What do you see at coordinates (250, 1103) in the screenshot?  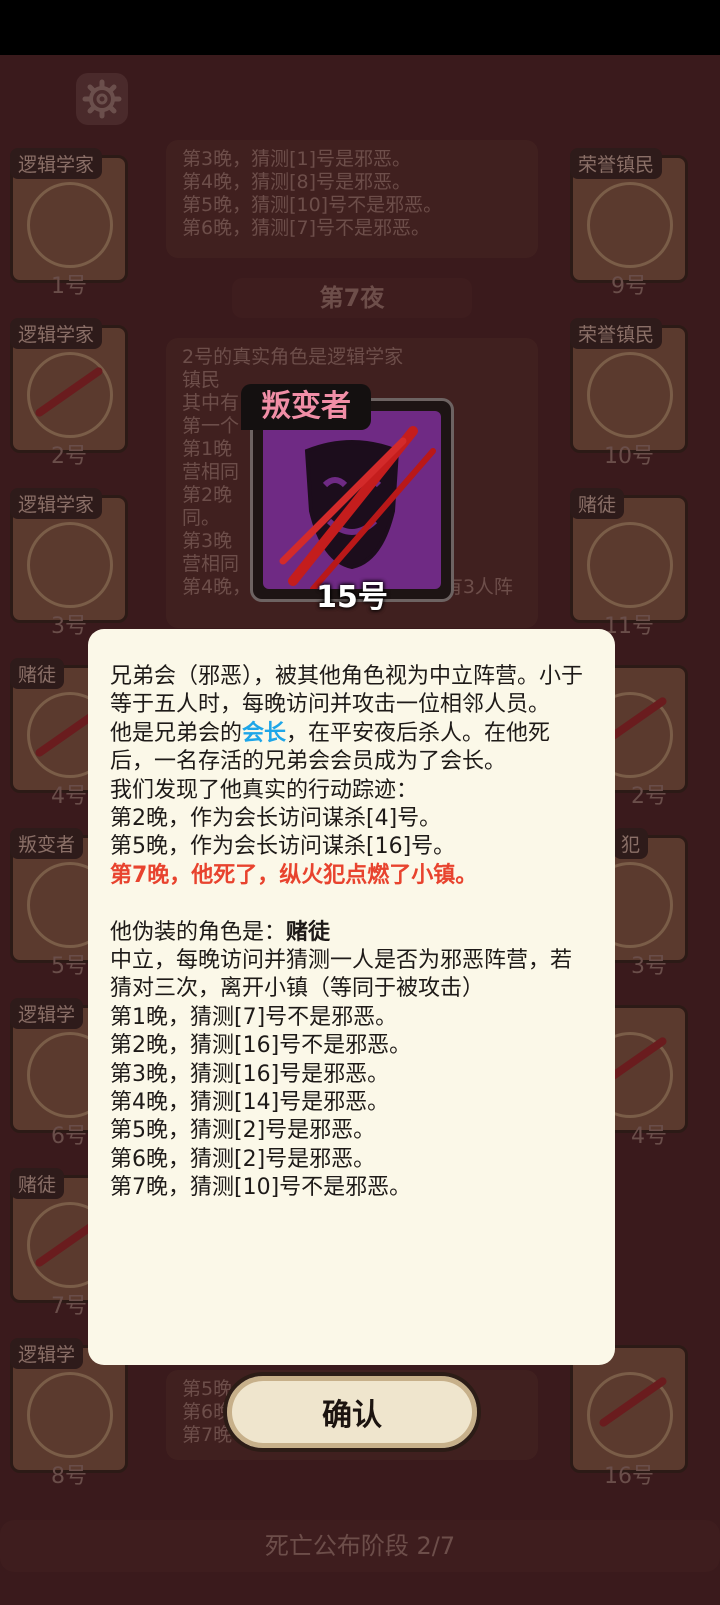 I see `guess-line: 第4晚，猜测[14]号是邪恶。` at bounding box center [250, 1103].